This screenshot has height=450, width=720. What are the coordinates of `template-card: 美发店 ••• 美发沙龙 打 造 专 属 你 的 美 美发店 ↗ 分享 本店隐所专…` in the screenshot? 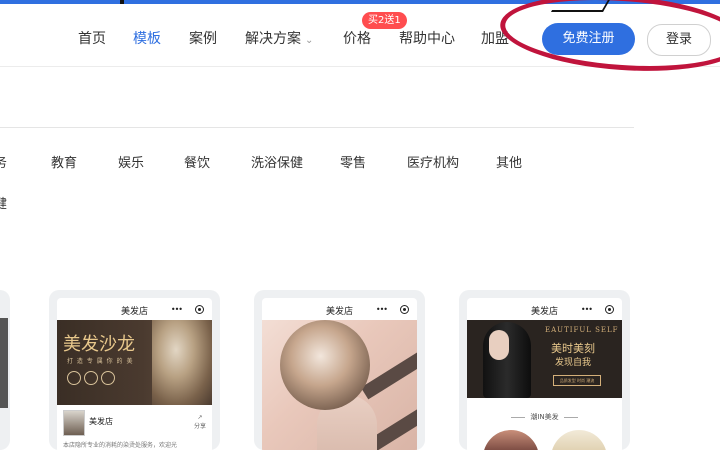 It's located at (134, 370).